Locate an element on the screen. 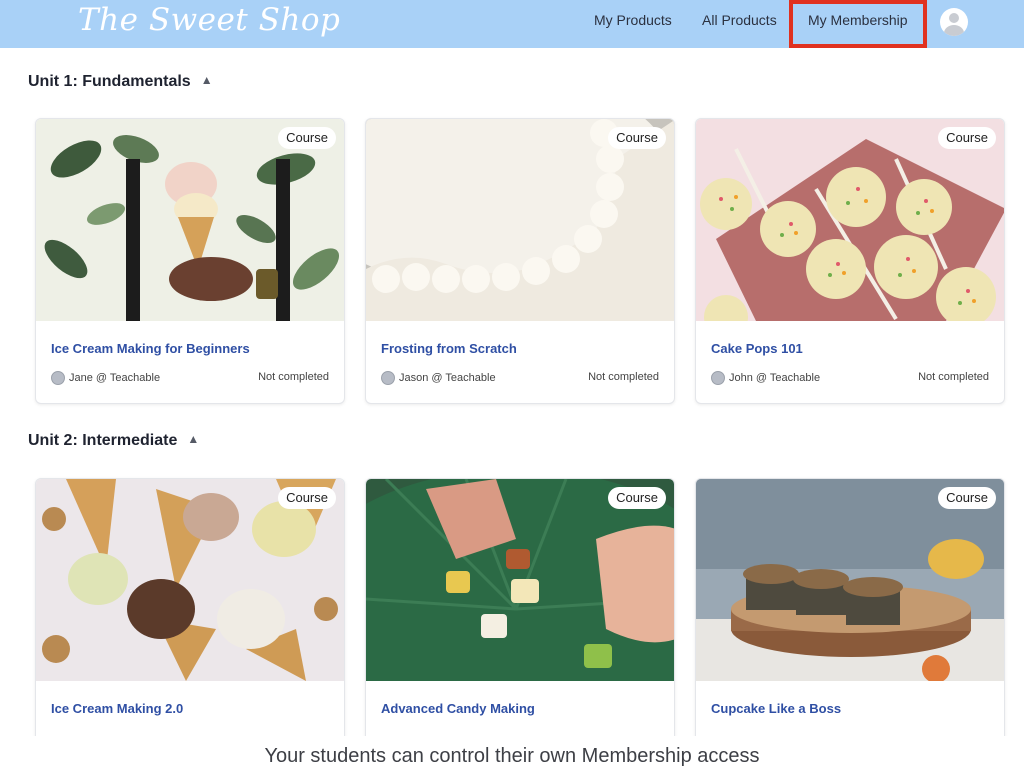 The image size is (1024, 771). course-image-cupcakes is located at coordinates (850, 580).